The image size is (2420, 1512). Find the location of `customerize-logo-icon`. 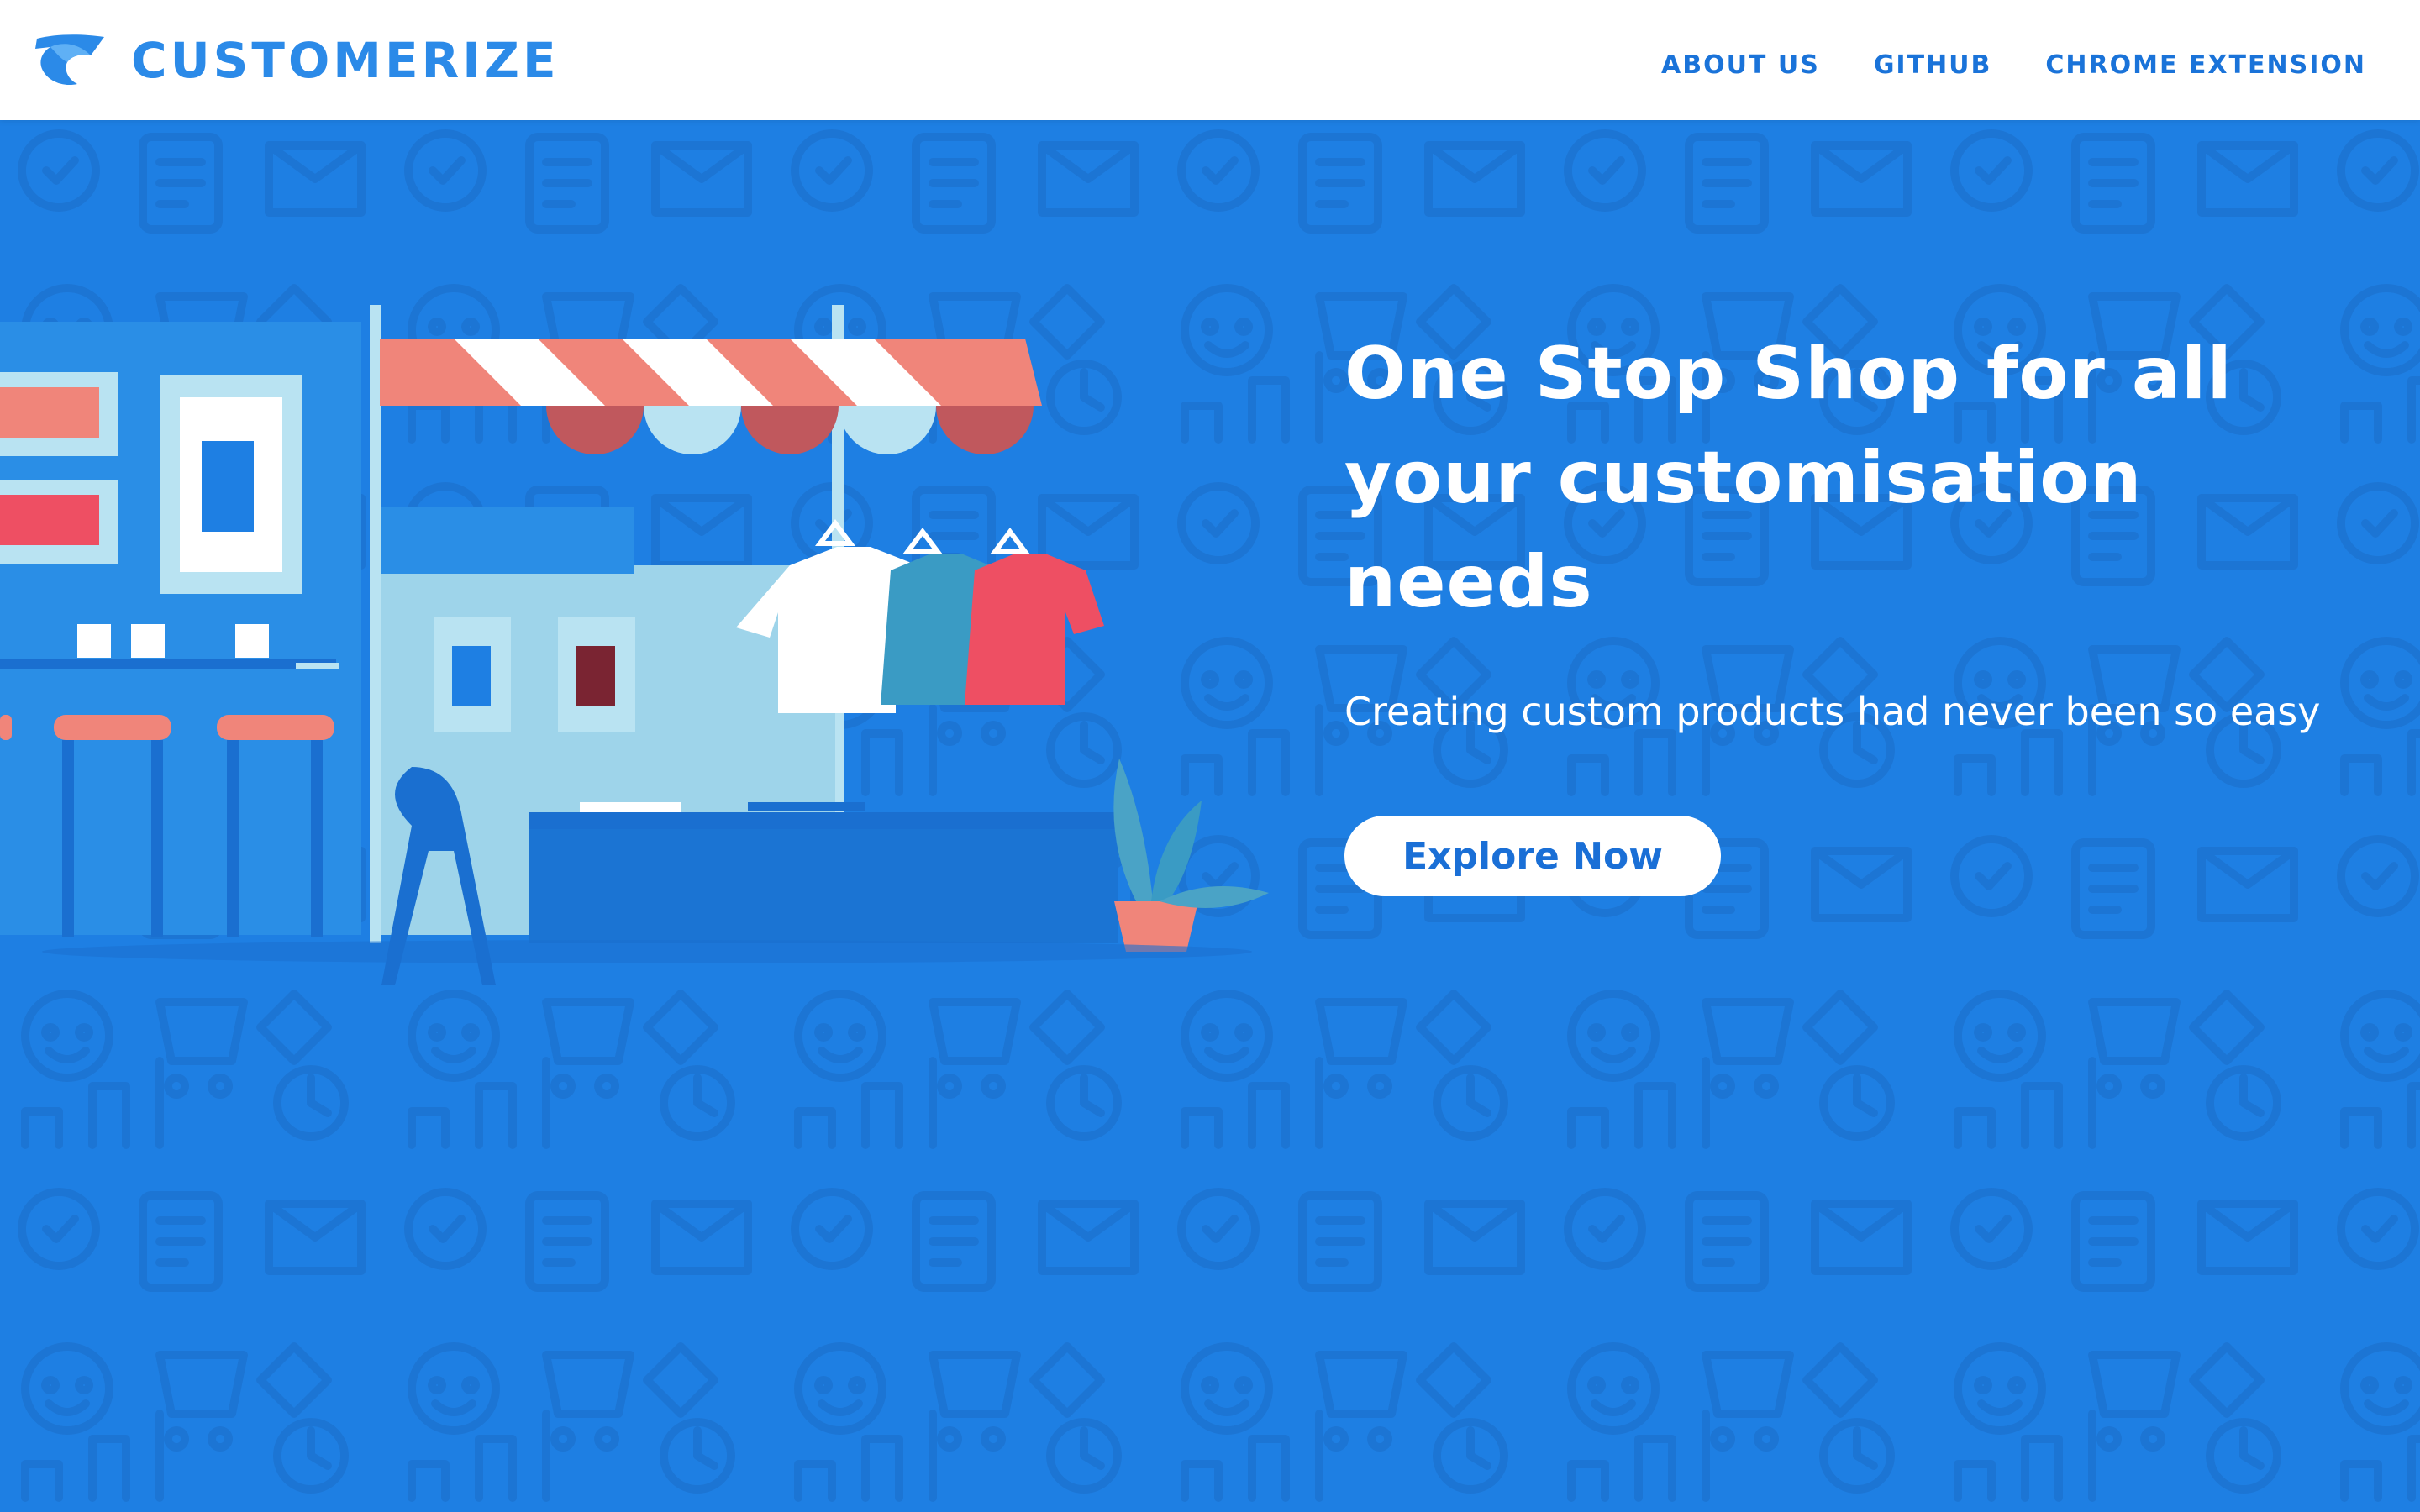

customerize-logo-icon is located at coordinates (69, 59).